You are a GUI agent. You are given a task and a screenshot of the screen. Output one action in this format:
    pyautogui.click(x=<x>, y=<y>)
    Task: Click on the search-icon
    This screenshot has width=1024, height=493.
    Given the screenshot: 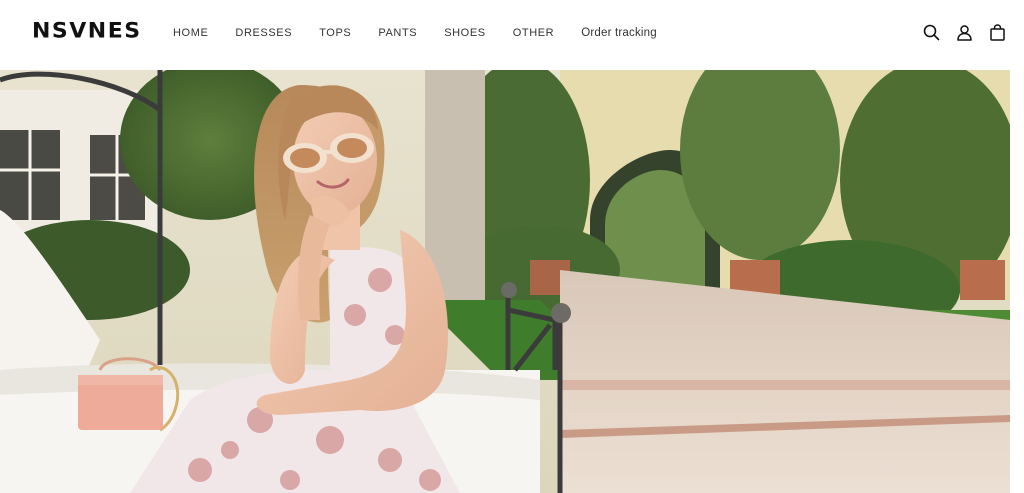 What is the action you would take?
    pyautogui.click(x=931, y=32)
    